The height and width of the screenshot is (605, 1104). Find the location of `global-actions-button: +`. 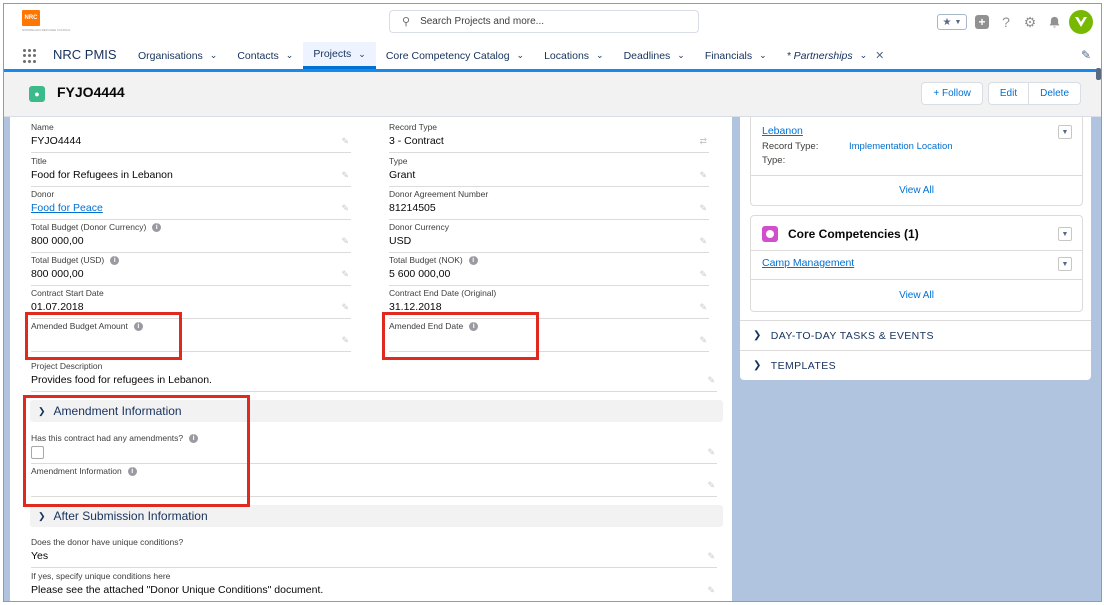

global-actions-button: + is located at coordinates (982, 22).